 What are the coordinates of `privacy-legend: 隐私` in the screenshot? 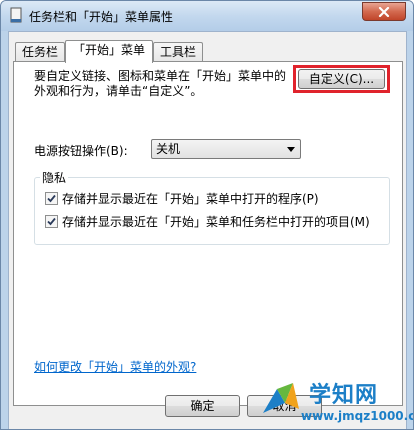 It's located at (54, 177).